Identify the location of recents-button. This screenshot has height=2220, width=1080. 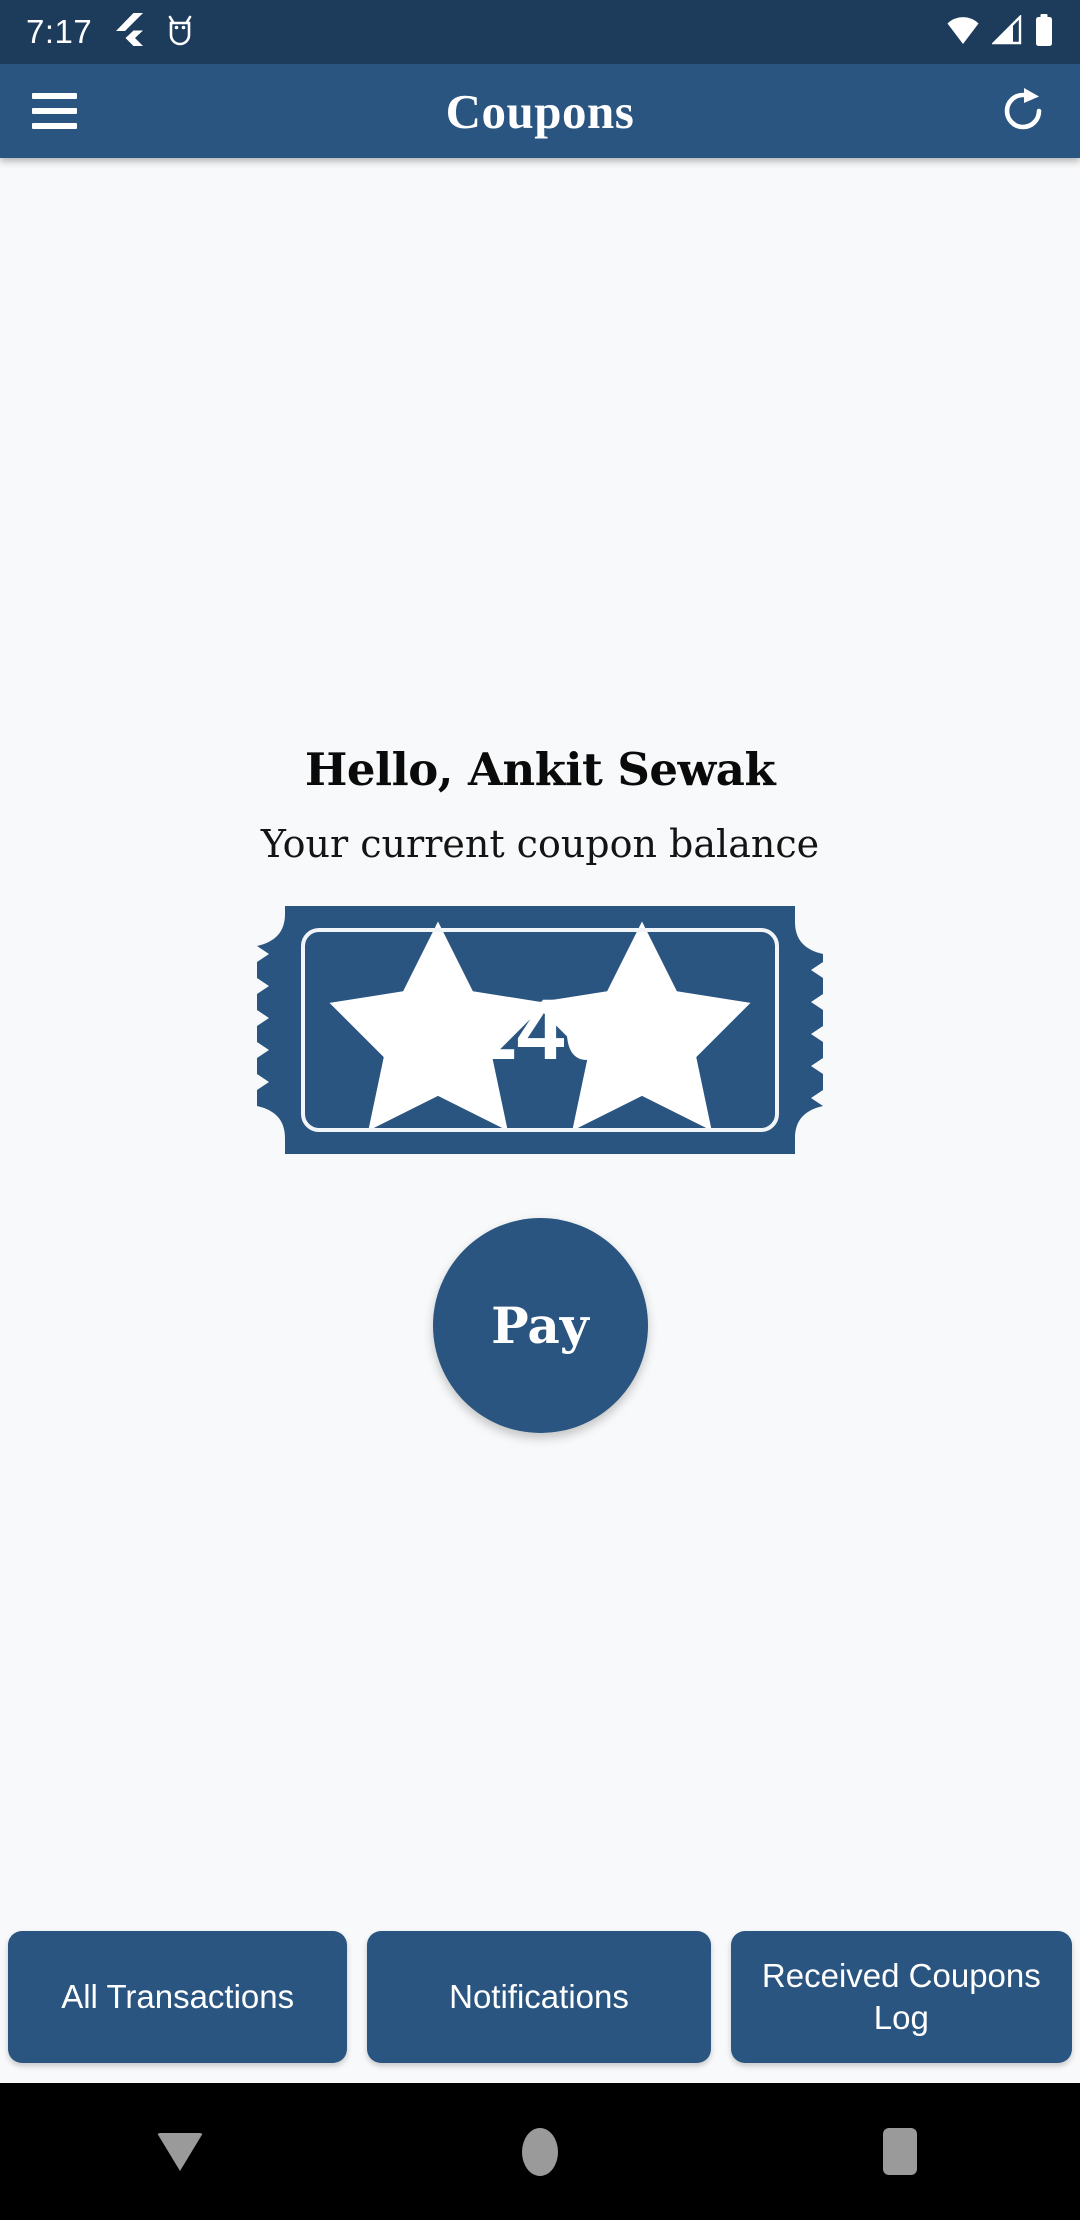
(900, 2152).